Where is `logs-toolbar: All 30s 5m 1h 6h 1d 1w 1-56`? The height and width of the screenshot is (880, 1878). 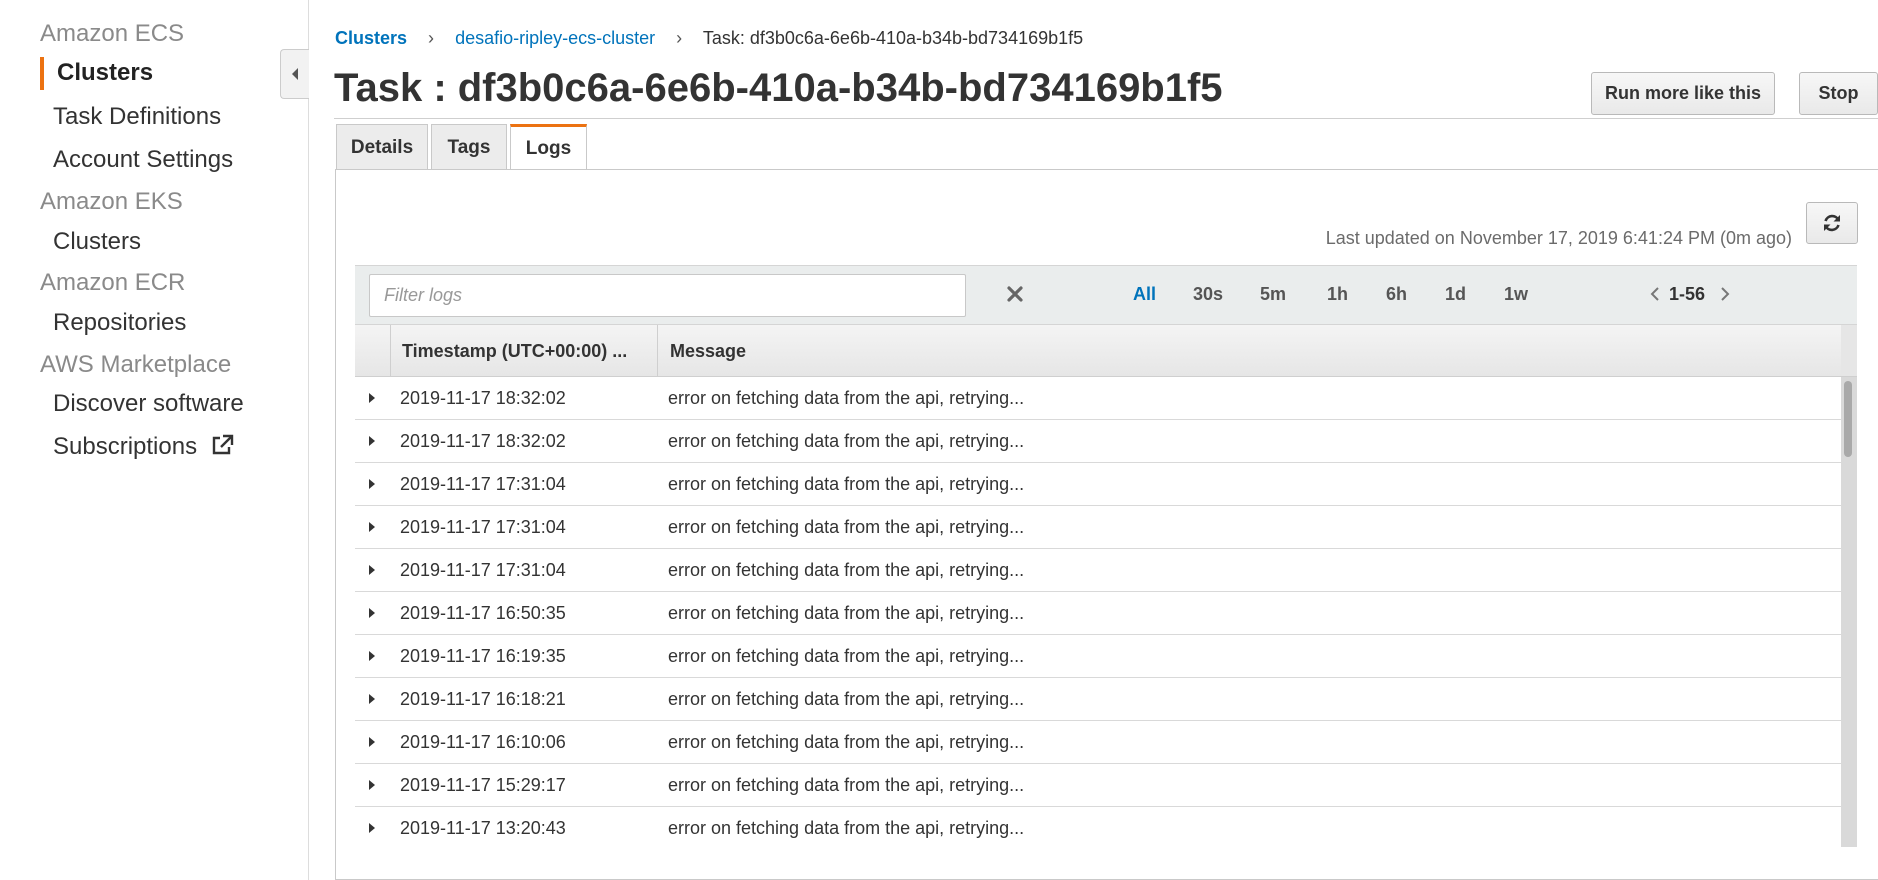 logs-toolbar: All 30s 5m 1h 6h 1d 1w 1-56 is located at coordinates (1106, 294).